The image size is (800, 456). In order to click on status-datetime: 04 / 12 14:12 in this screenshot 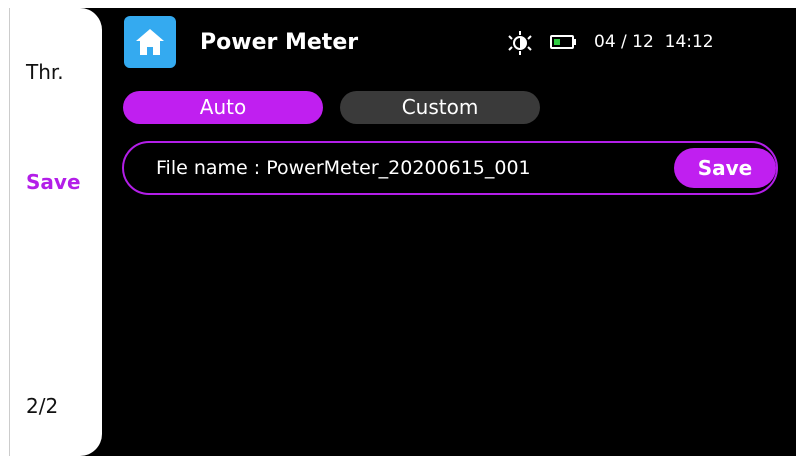, I will do `click(654, 42)`.